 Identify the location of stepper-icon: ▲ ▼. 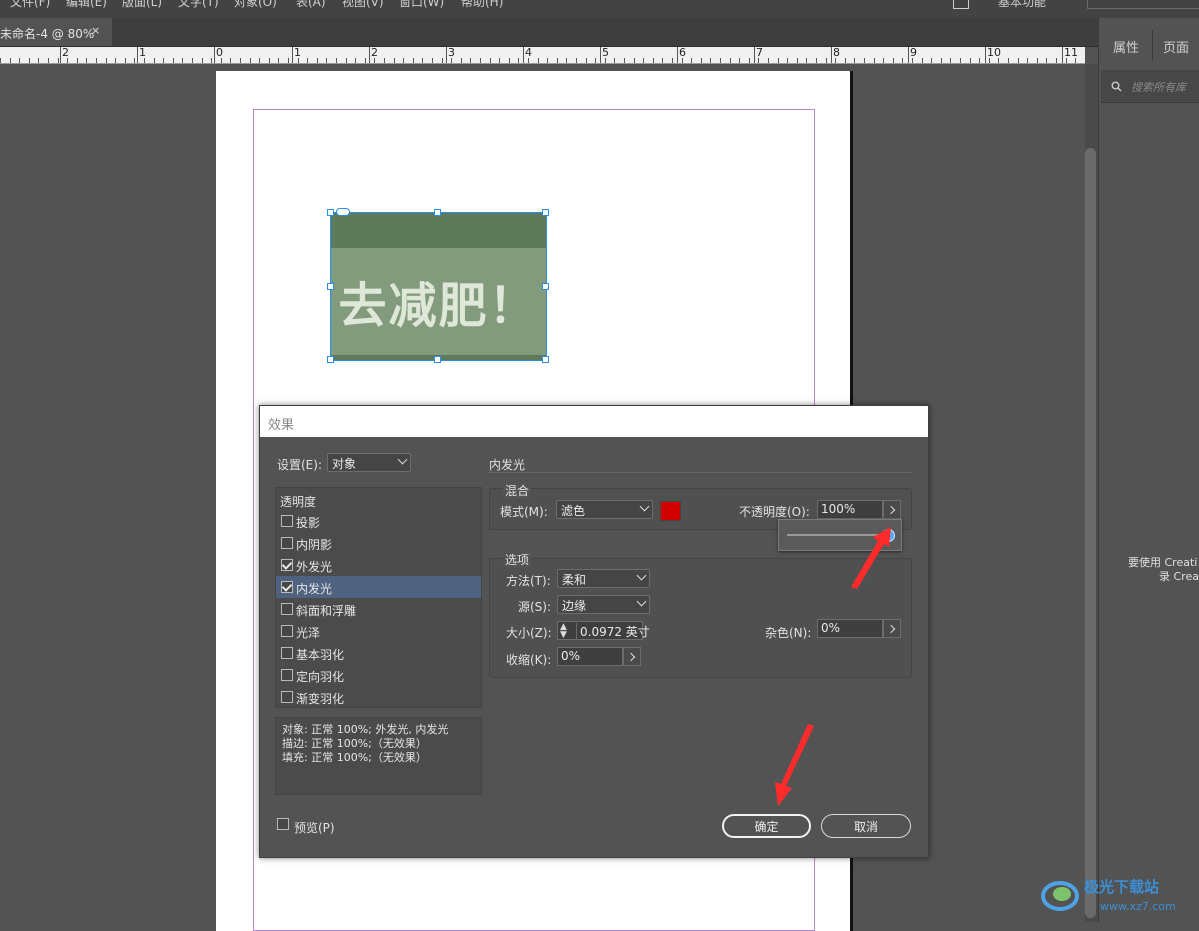
(563, 631).